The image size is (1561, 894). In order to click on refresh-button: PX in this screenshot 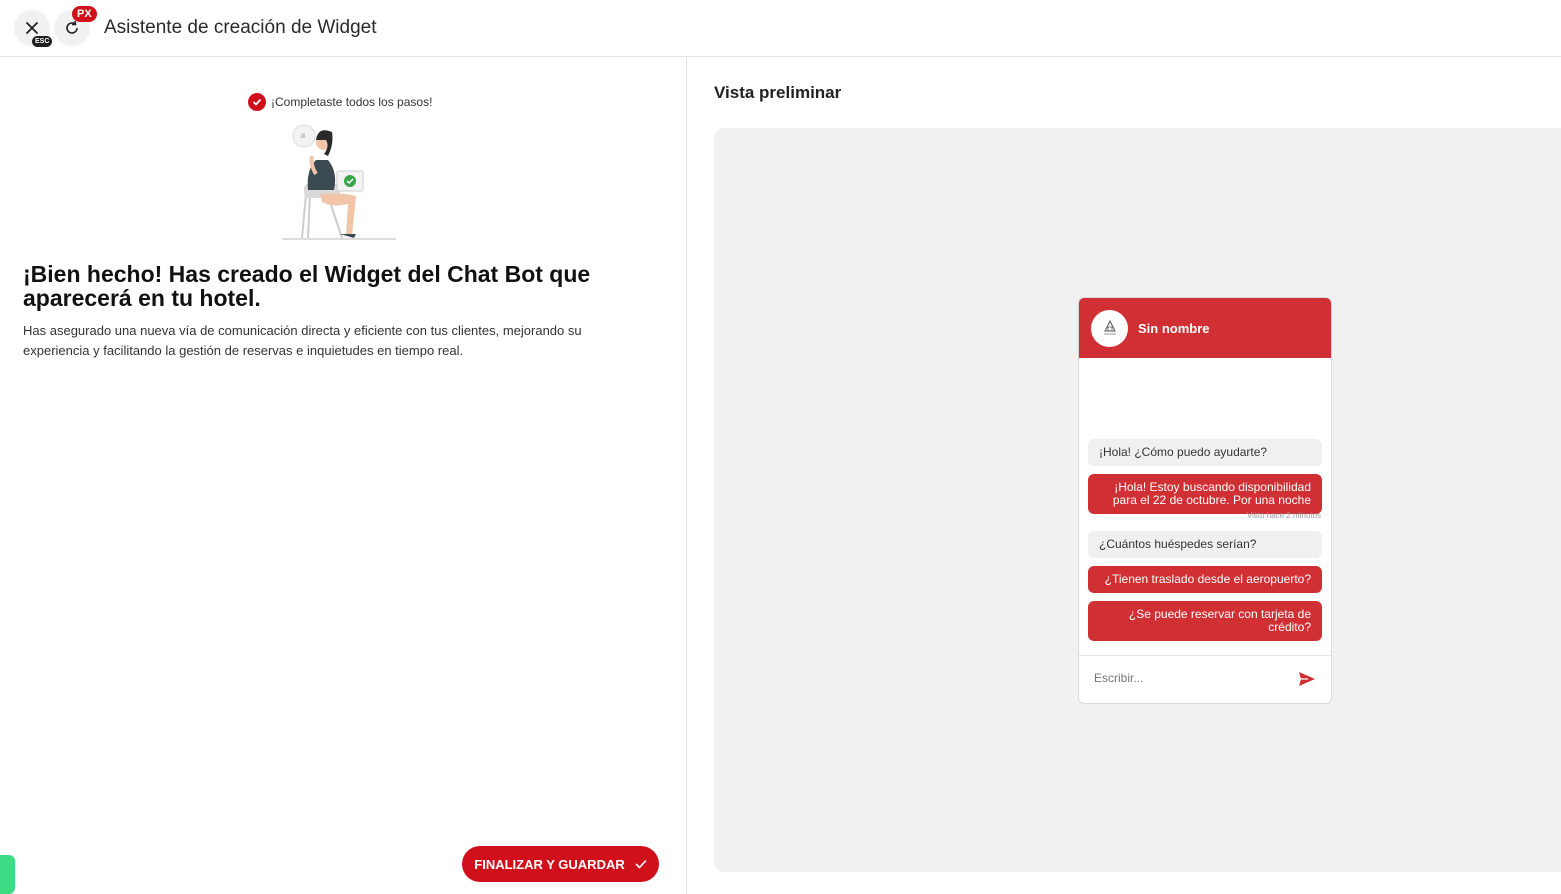, I will do `click(75, 26)`.